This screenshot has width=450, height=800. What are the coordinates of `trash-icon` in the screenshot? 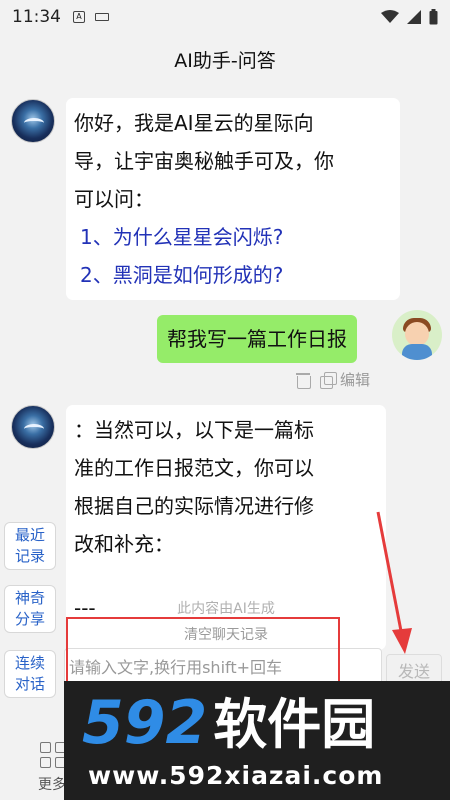 It's located at (303, 380).